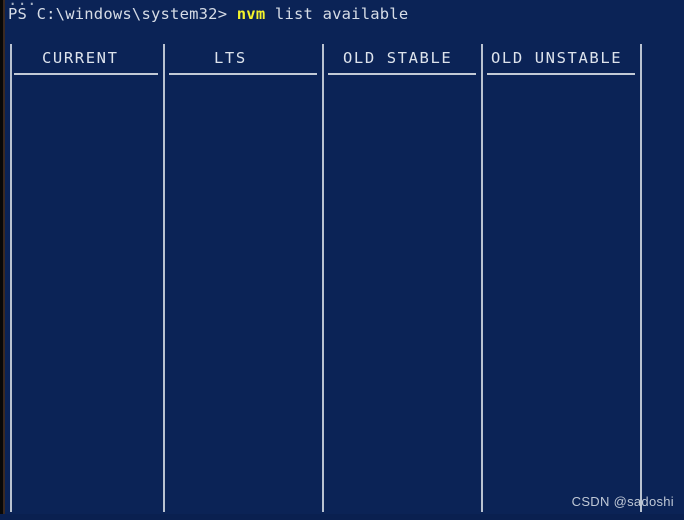 The width and height of the screenshot is (684, 520). What do you see at coordinates (230, 58) in the screenshot?
I see `table-column-header: LTS` at bounding box center [230, 58].